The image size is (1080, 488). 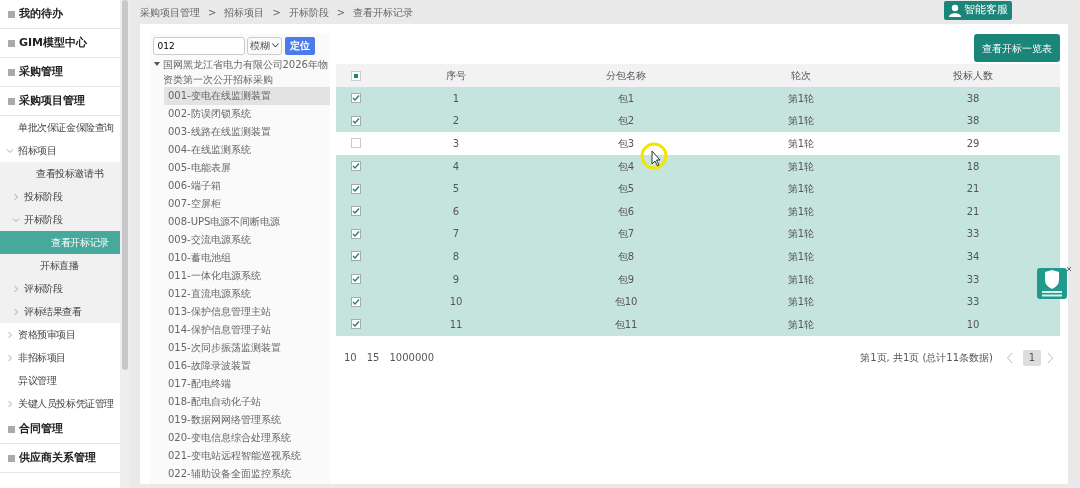 I want to click on page-size-option: 15, so click(x=373, y=358).